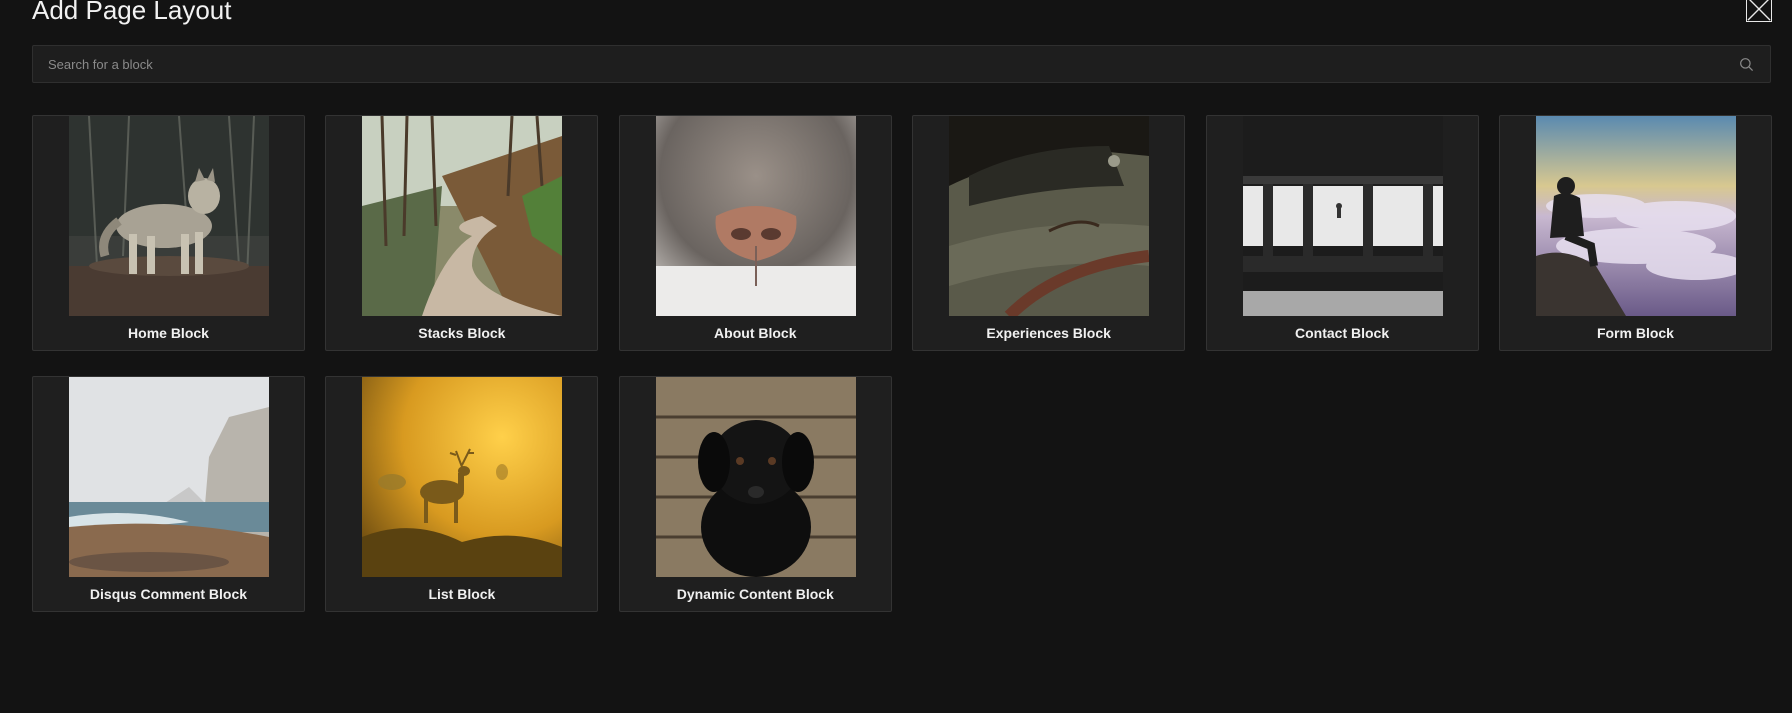 The width and height of the screenshot is (1792, 713). What do you see at coordinates (168, 333) in the screenshot?
I see `block-label: Home Block` at bounding box center [168, 333].